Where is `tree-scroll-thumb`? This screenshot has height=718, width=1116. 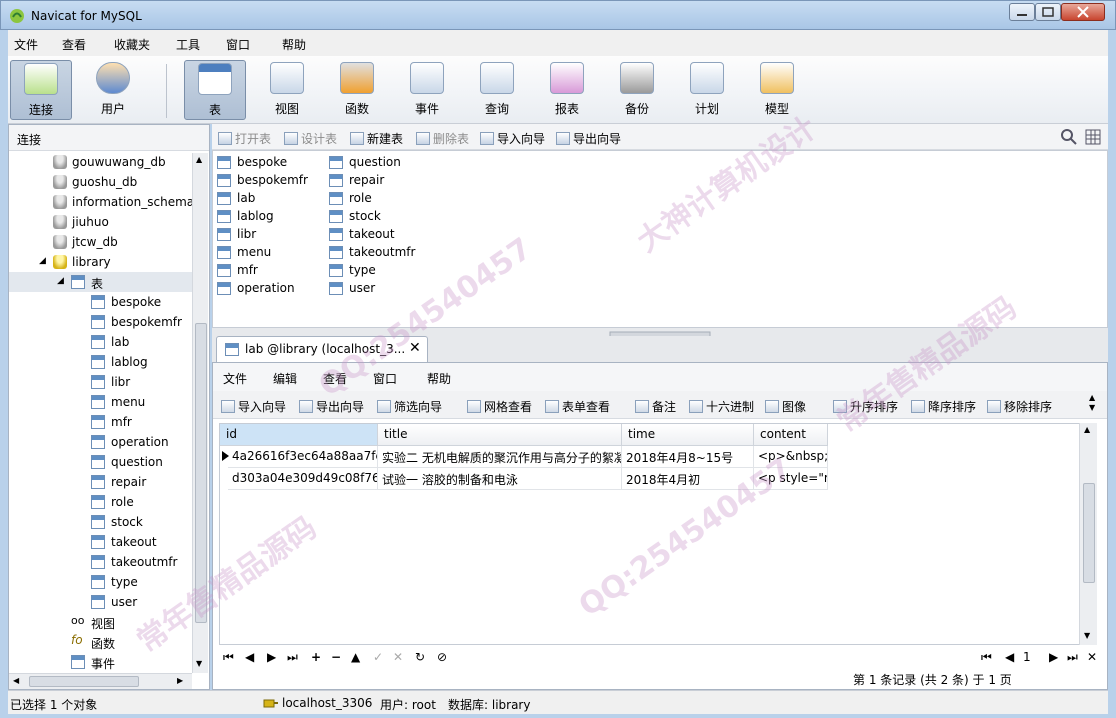
tree-scroll-thumb is located at coordinates (201, 473).